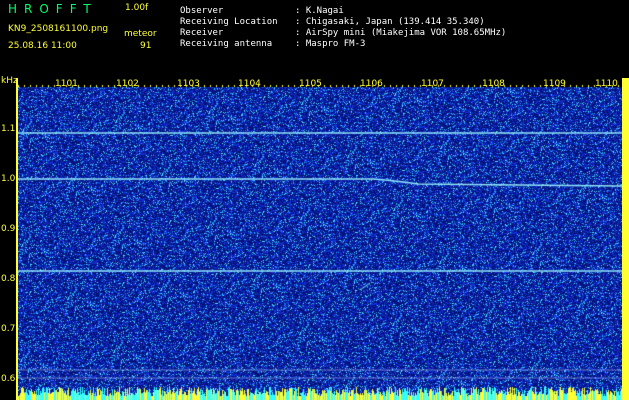 The image size is (629, 400). What do you see at coordinates (137, 8) in the screenshot?
I see `app-version: 1.00f` at bounding box center [137, 8].